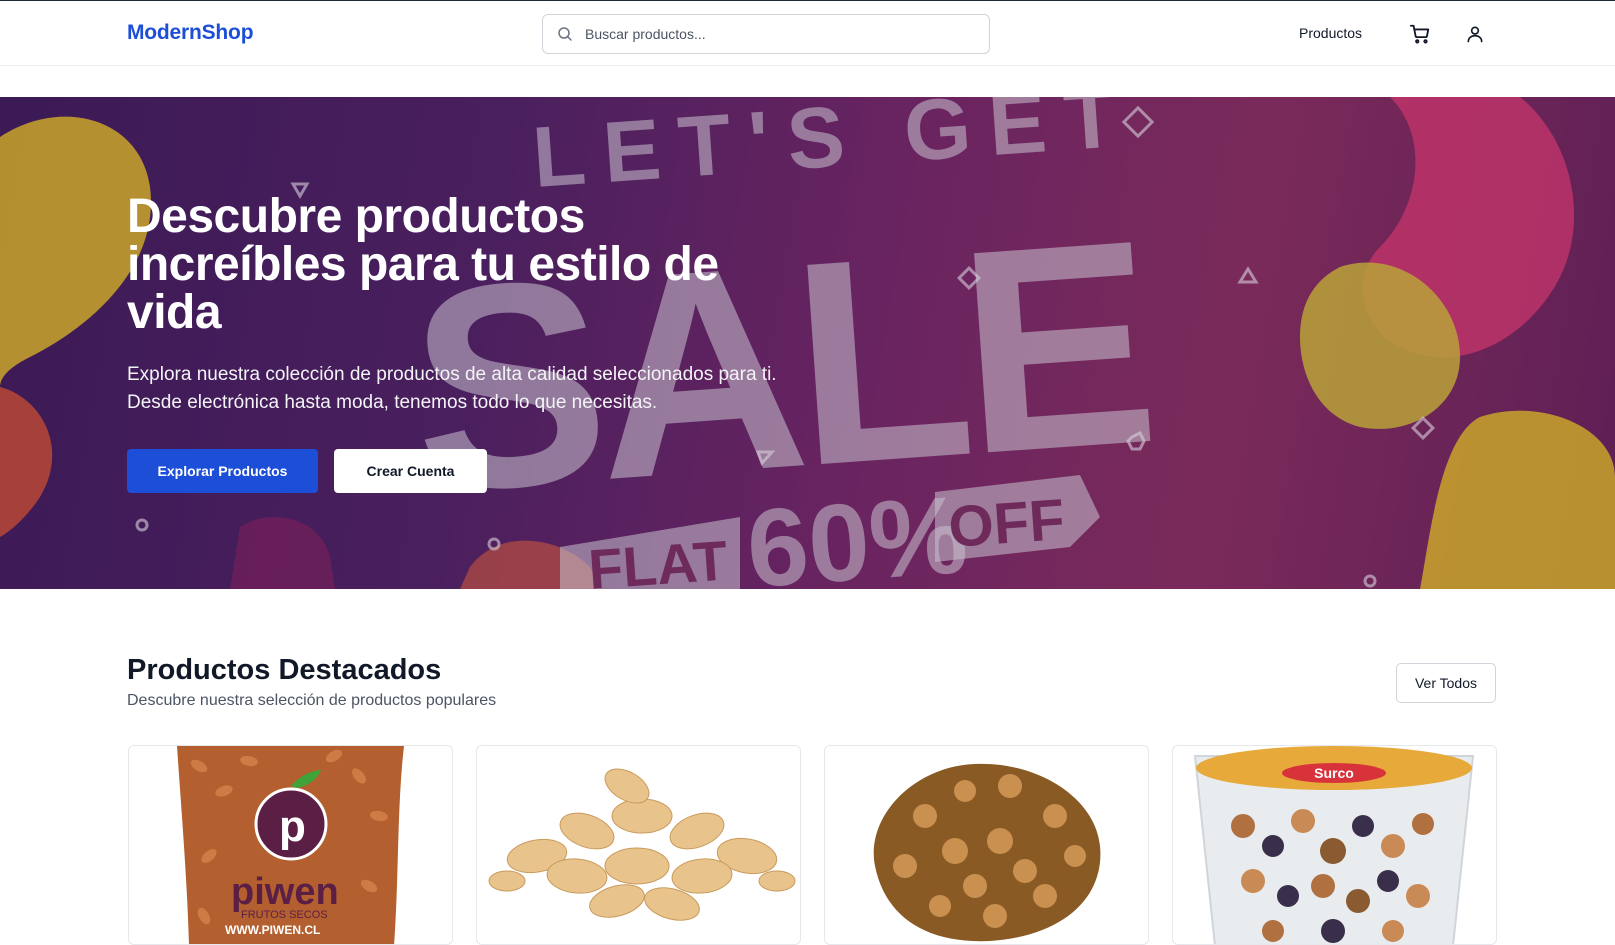  What do you see at coordinates (1334, 773) in the screenshot?
I see `product-brand: Surco` at bounding box center [1334, 773].